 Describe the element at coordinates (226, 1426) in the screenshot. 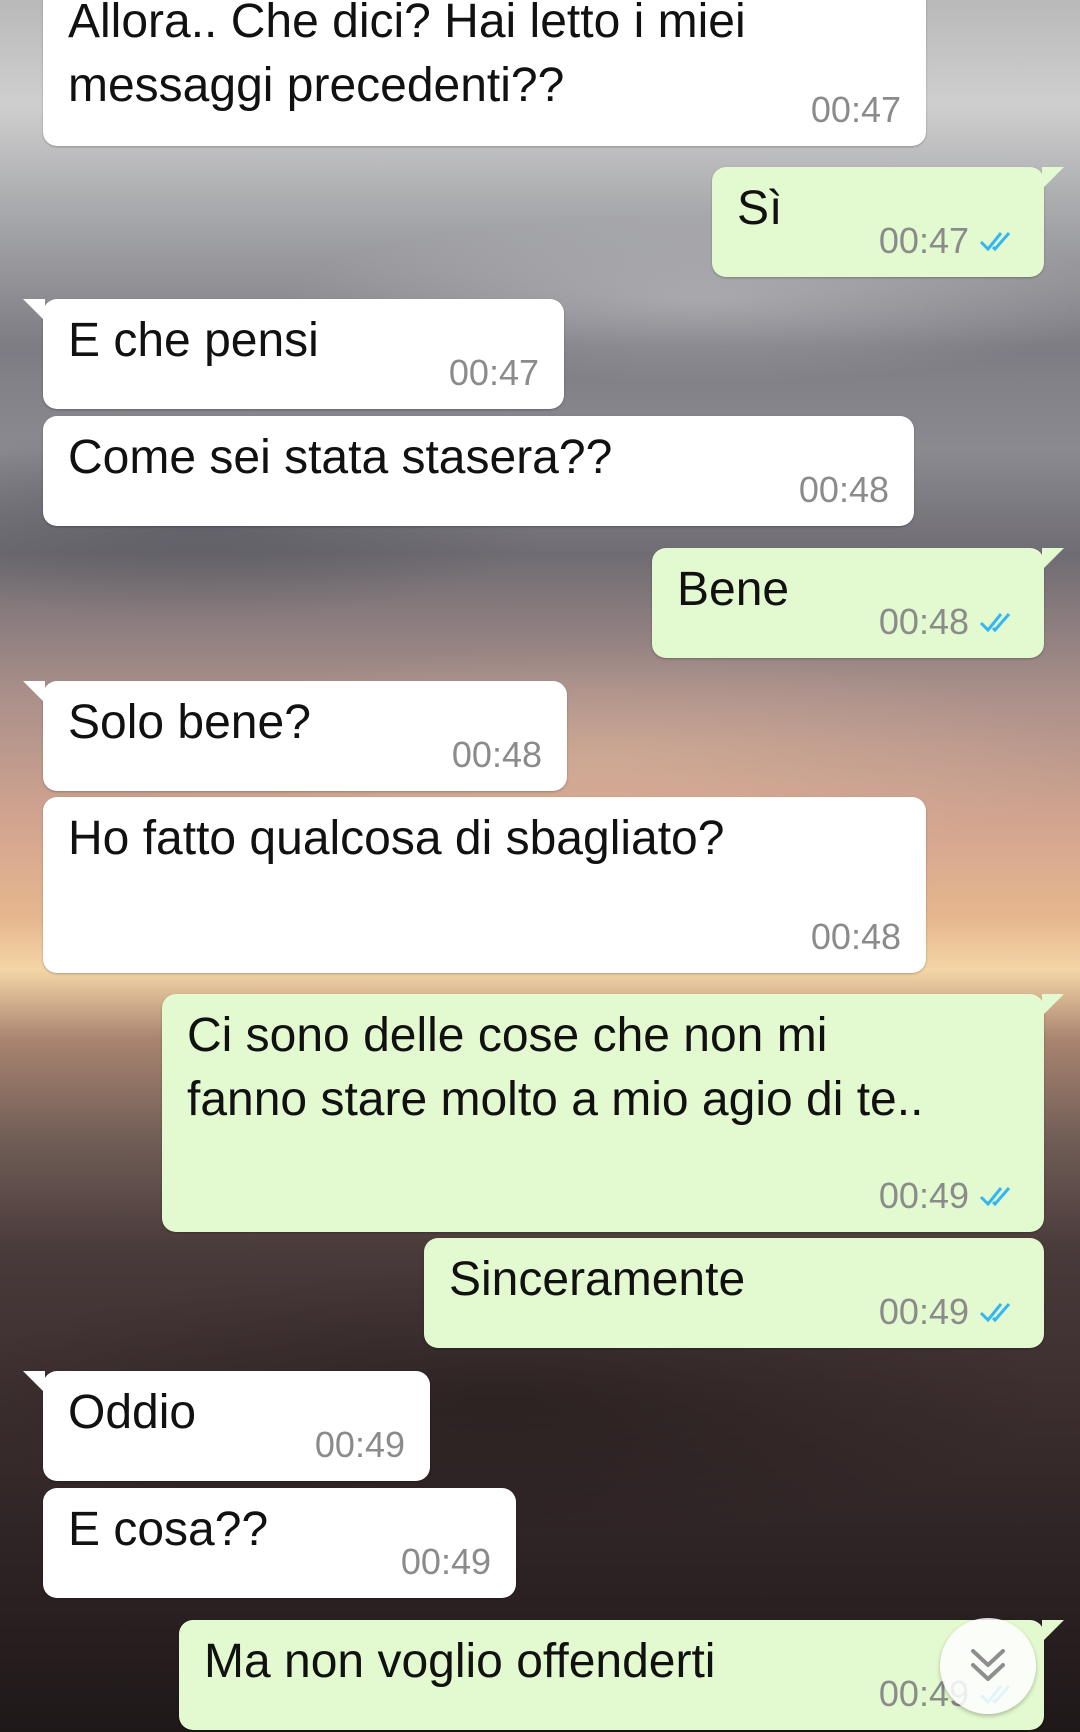

I see `message-incoming: Oddio 00:49` at that location.